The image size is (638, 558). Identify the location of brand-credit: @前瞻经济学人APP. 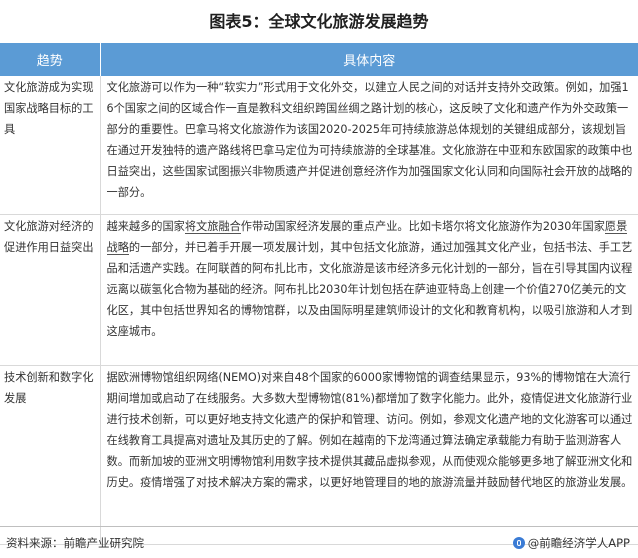
(571, 543).